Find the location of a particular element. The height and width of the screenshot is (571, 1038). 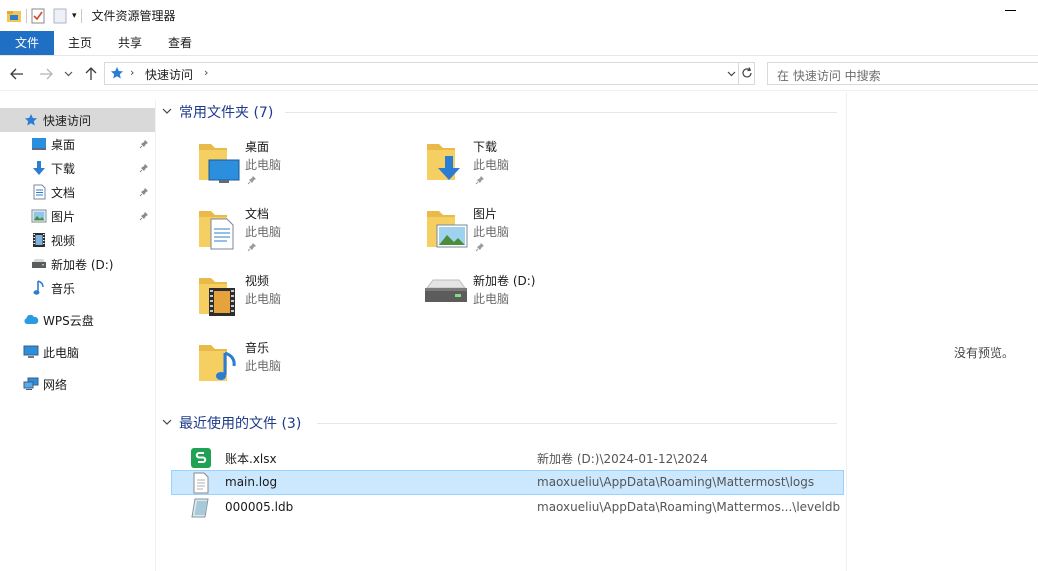

drive-tile-d: 新加卷 (D:) 此电脑 is located at coordinates (495, 299).